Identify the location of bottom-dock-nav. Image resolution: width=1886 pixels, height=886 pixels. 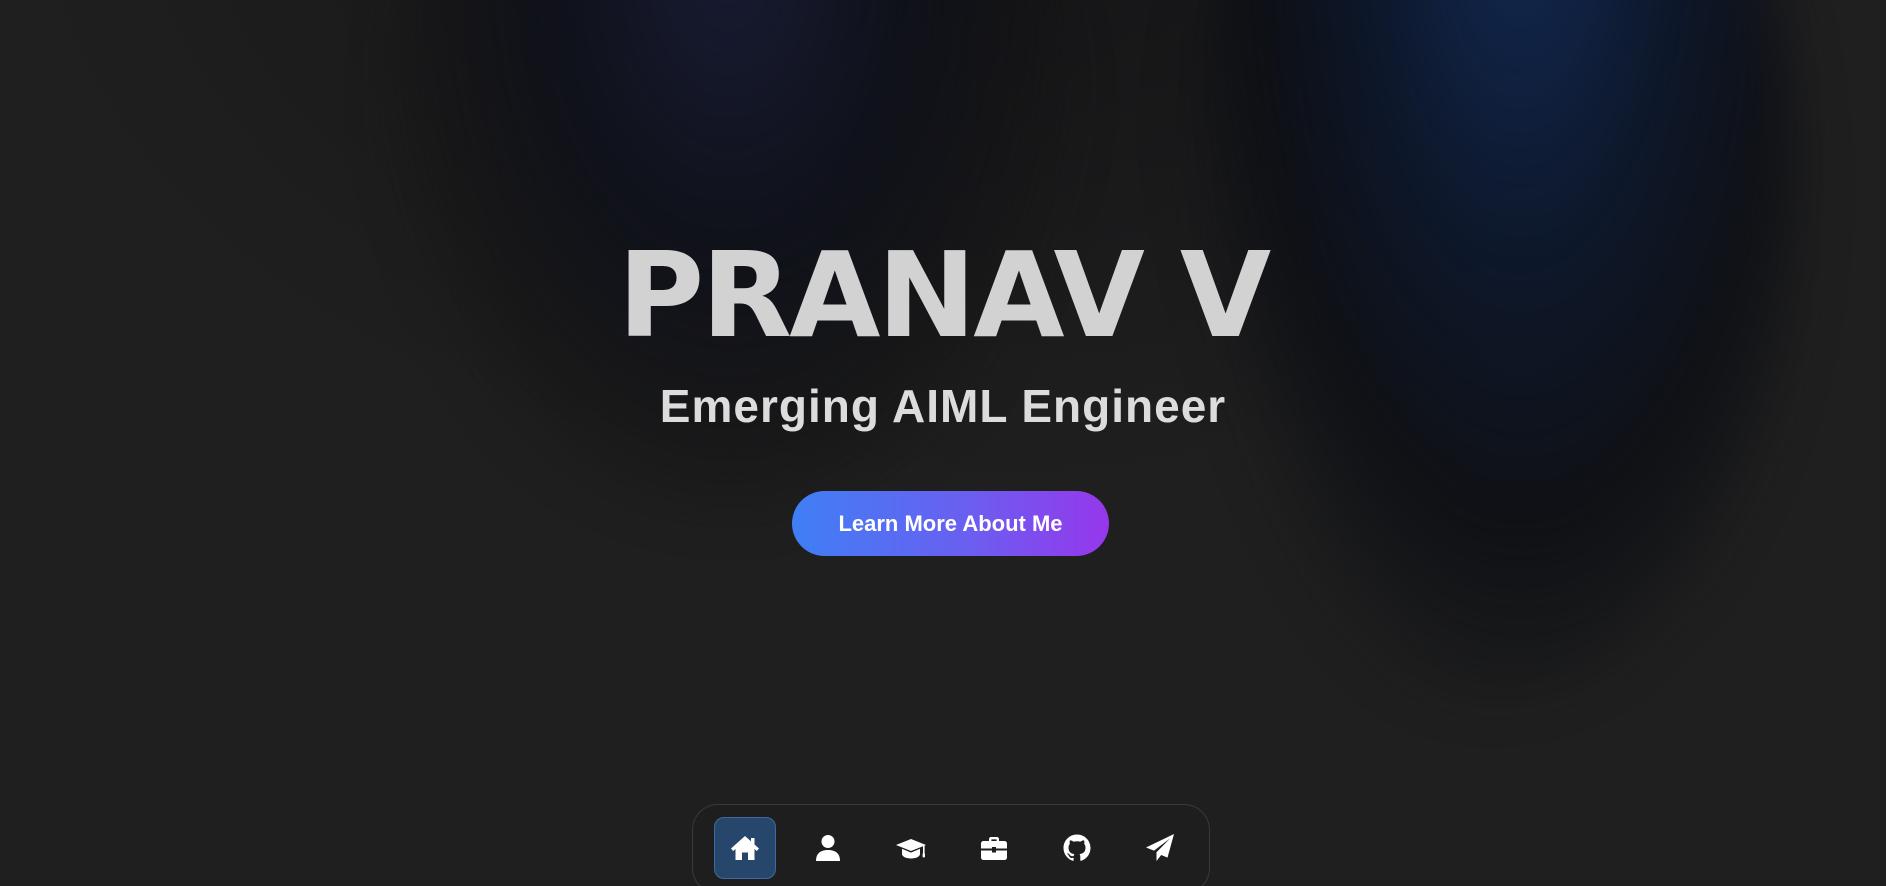
(951, 845).